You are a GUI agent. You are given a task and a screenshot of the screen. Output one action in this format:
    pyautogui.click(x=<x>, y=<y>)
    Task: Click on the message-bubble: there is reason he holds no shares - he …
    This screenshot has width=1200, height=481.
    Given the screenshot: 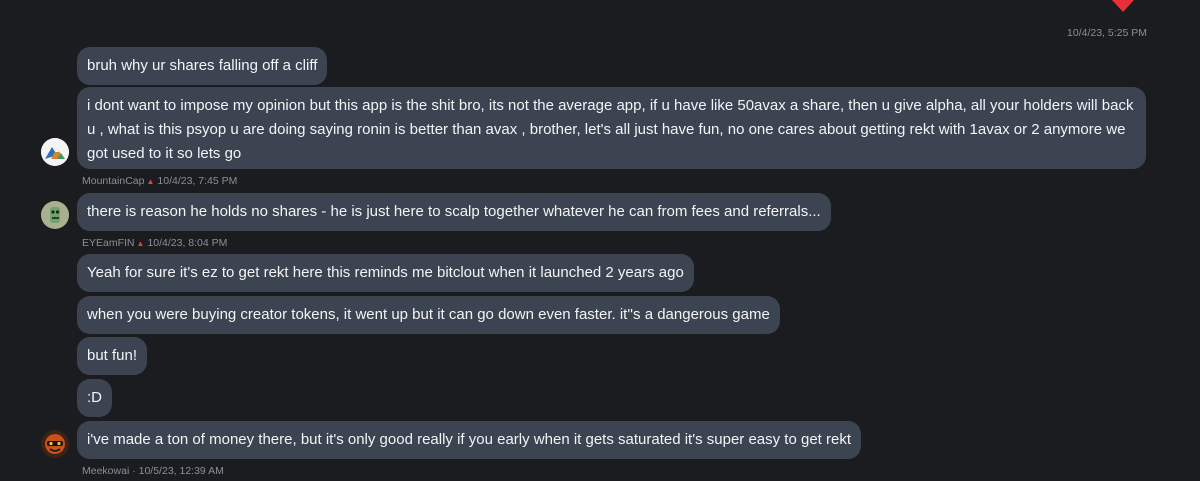 What is the action you would take?
    pyautogui.click(x=454, y=212)
    